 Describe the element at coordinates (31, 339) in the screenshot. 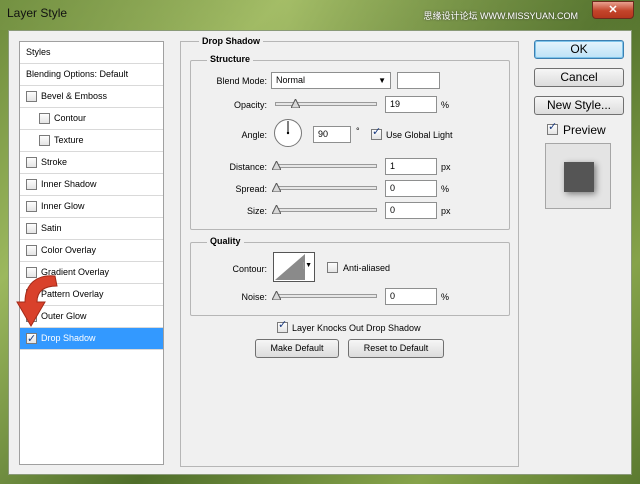

I see `drop-shadow-checkbox` at that location.